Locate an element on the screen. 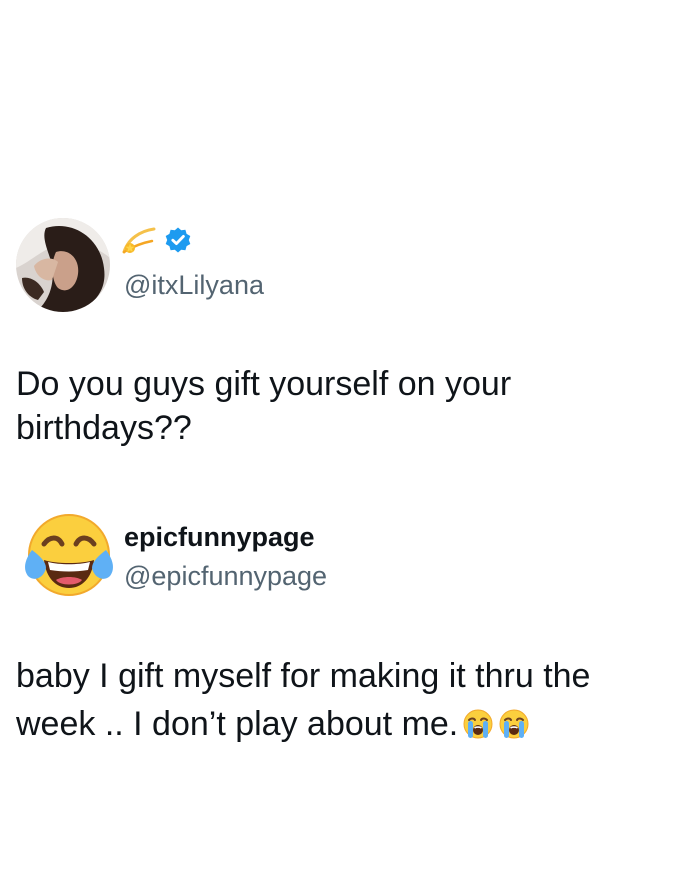  reply-display-name: epicfunnypage is located at coordinates (219, 537).